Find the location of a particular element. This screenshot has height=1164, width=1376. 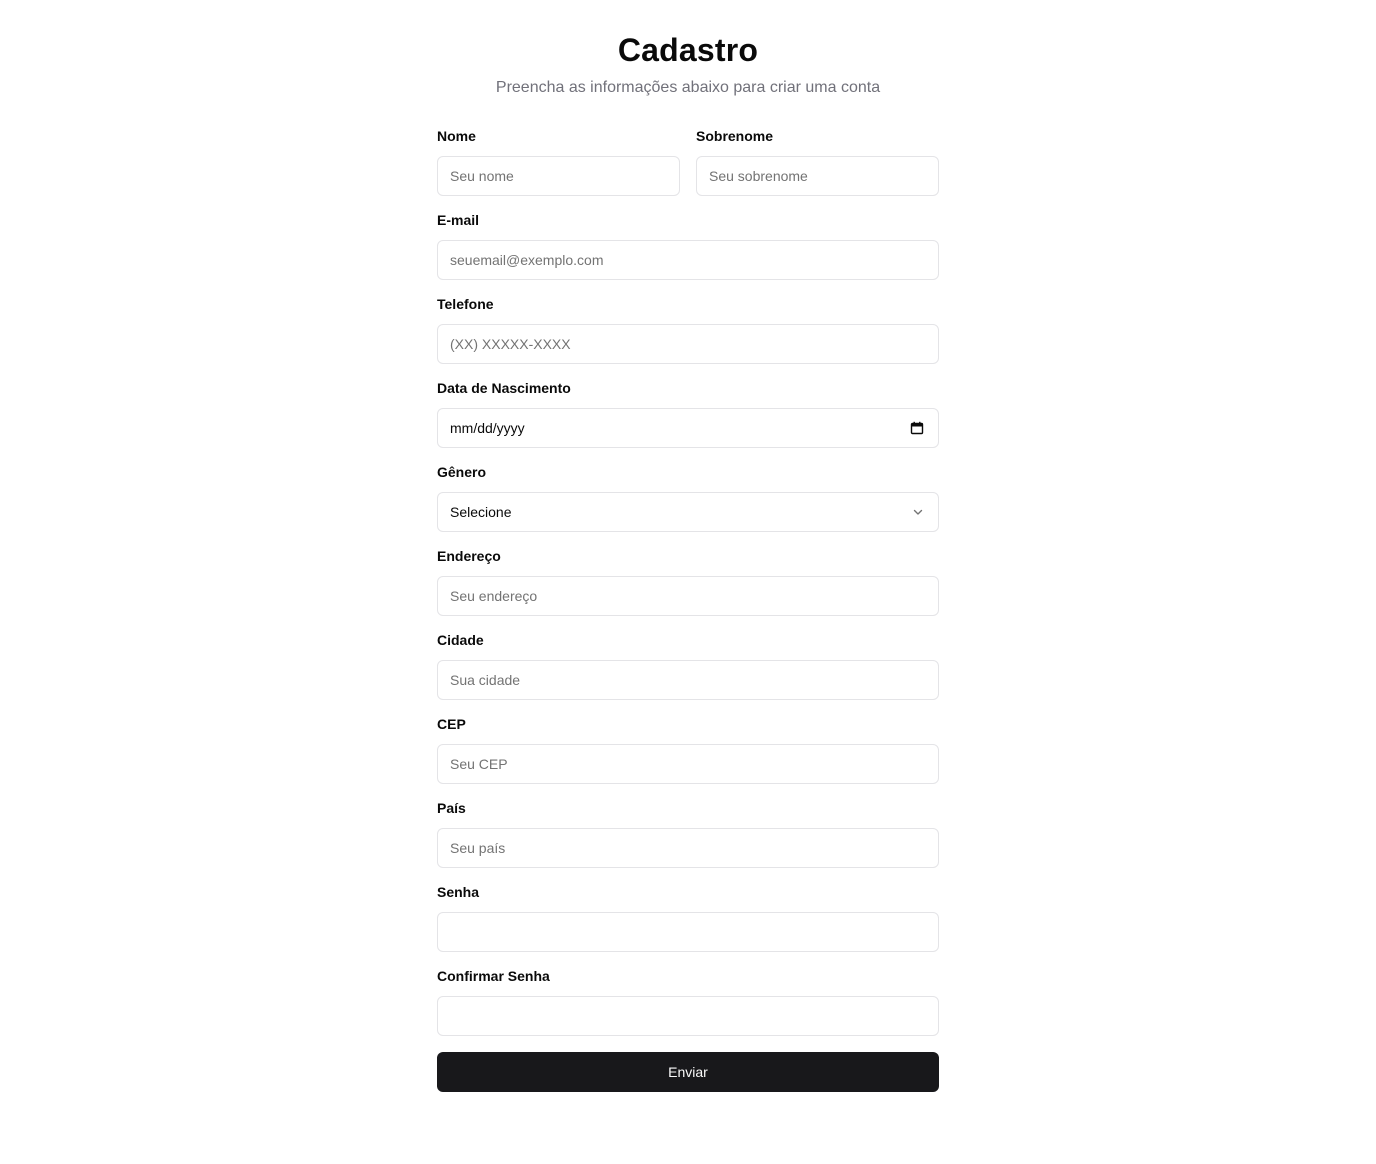

first-name-label: Nome is located at coordinates (456, 136).